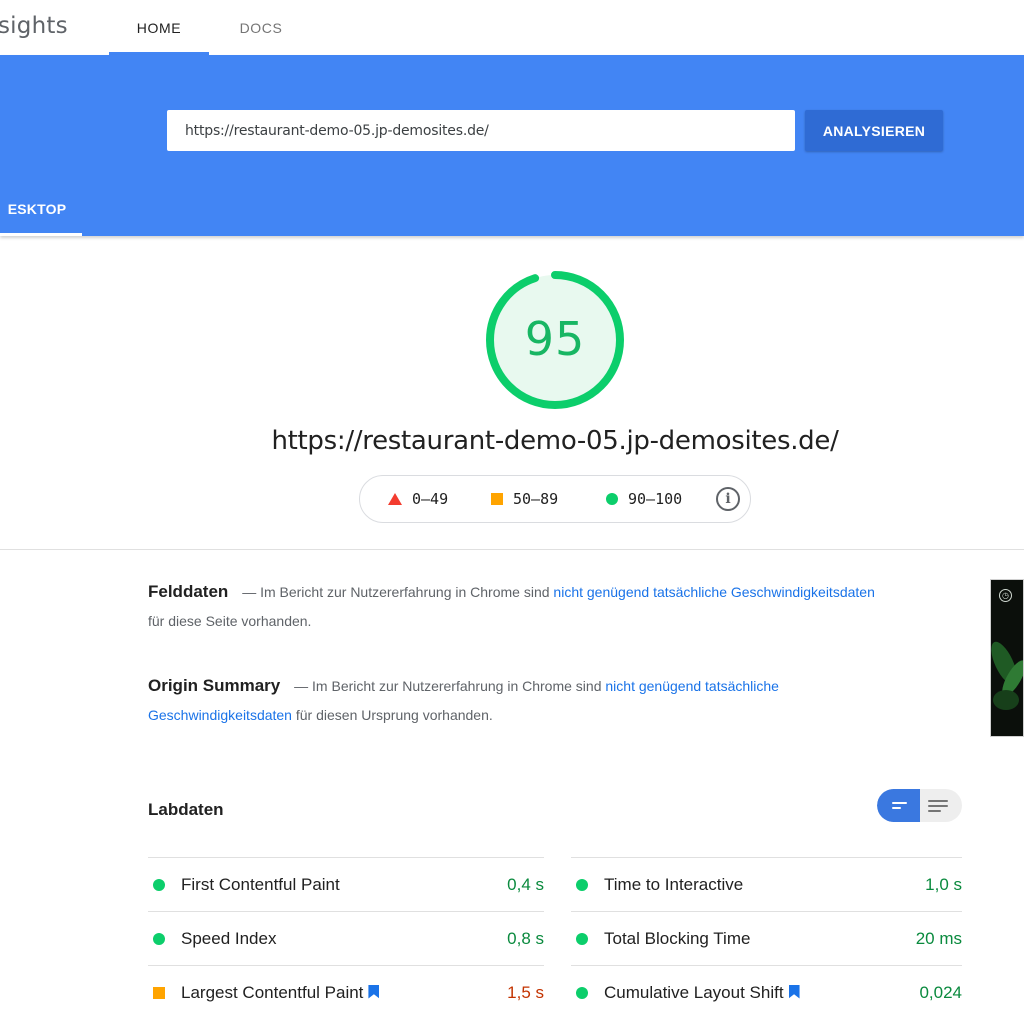 Image resolution: width=1024 pixels, height=1024 pixels. I want to click on square-icon, so click(497, 499).